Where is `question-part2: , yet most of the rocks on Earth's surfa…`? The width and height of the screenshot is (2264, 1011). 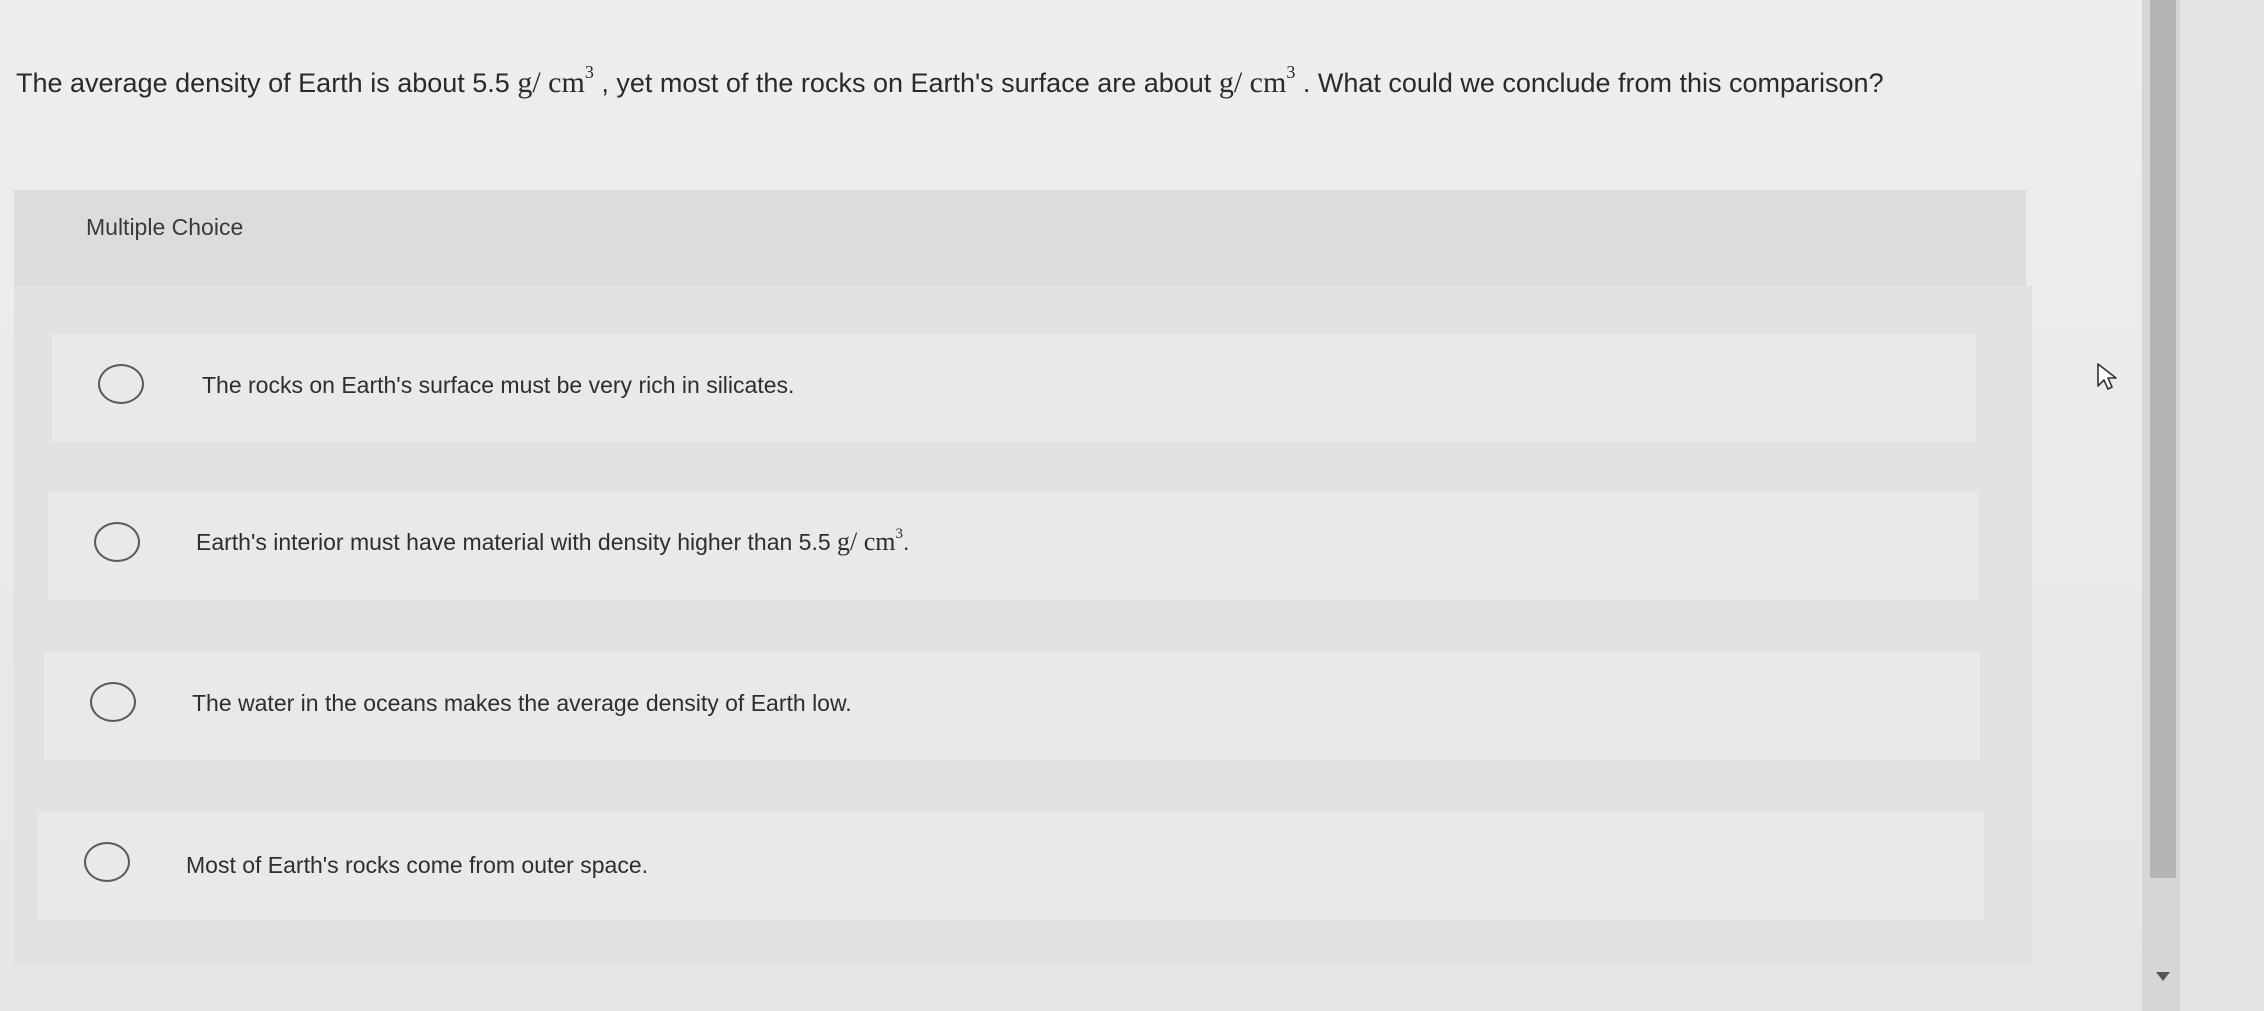 question-part2: , yet most of the rocks on Earth's surfa… is located at coordinates (906, 83).